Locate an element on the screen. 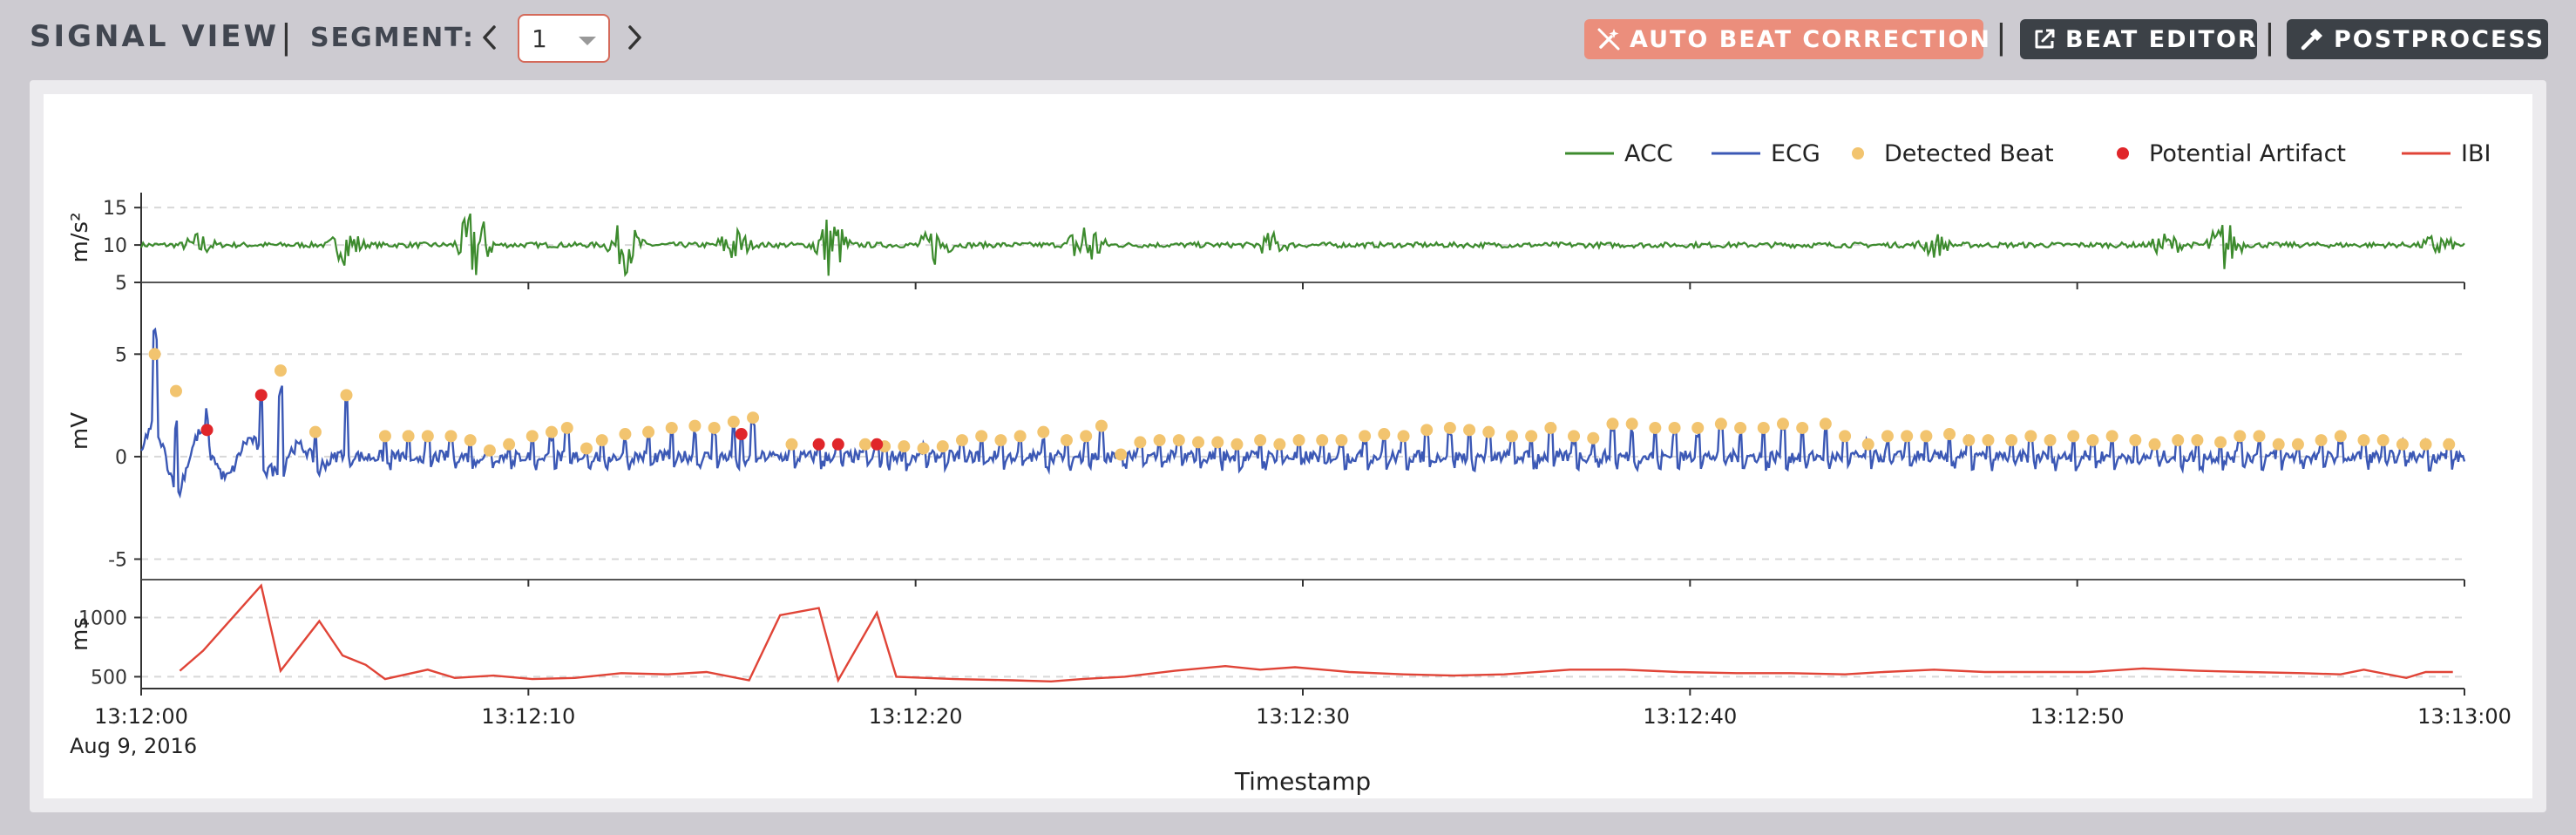  hammer-icon is located at coordinates (2312, 39).